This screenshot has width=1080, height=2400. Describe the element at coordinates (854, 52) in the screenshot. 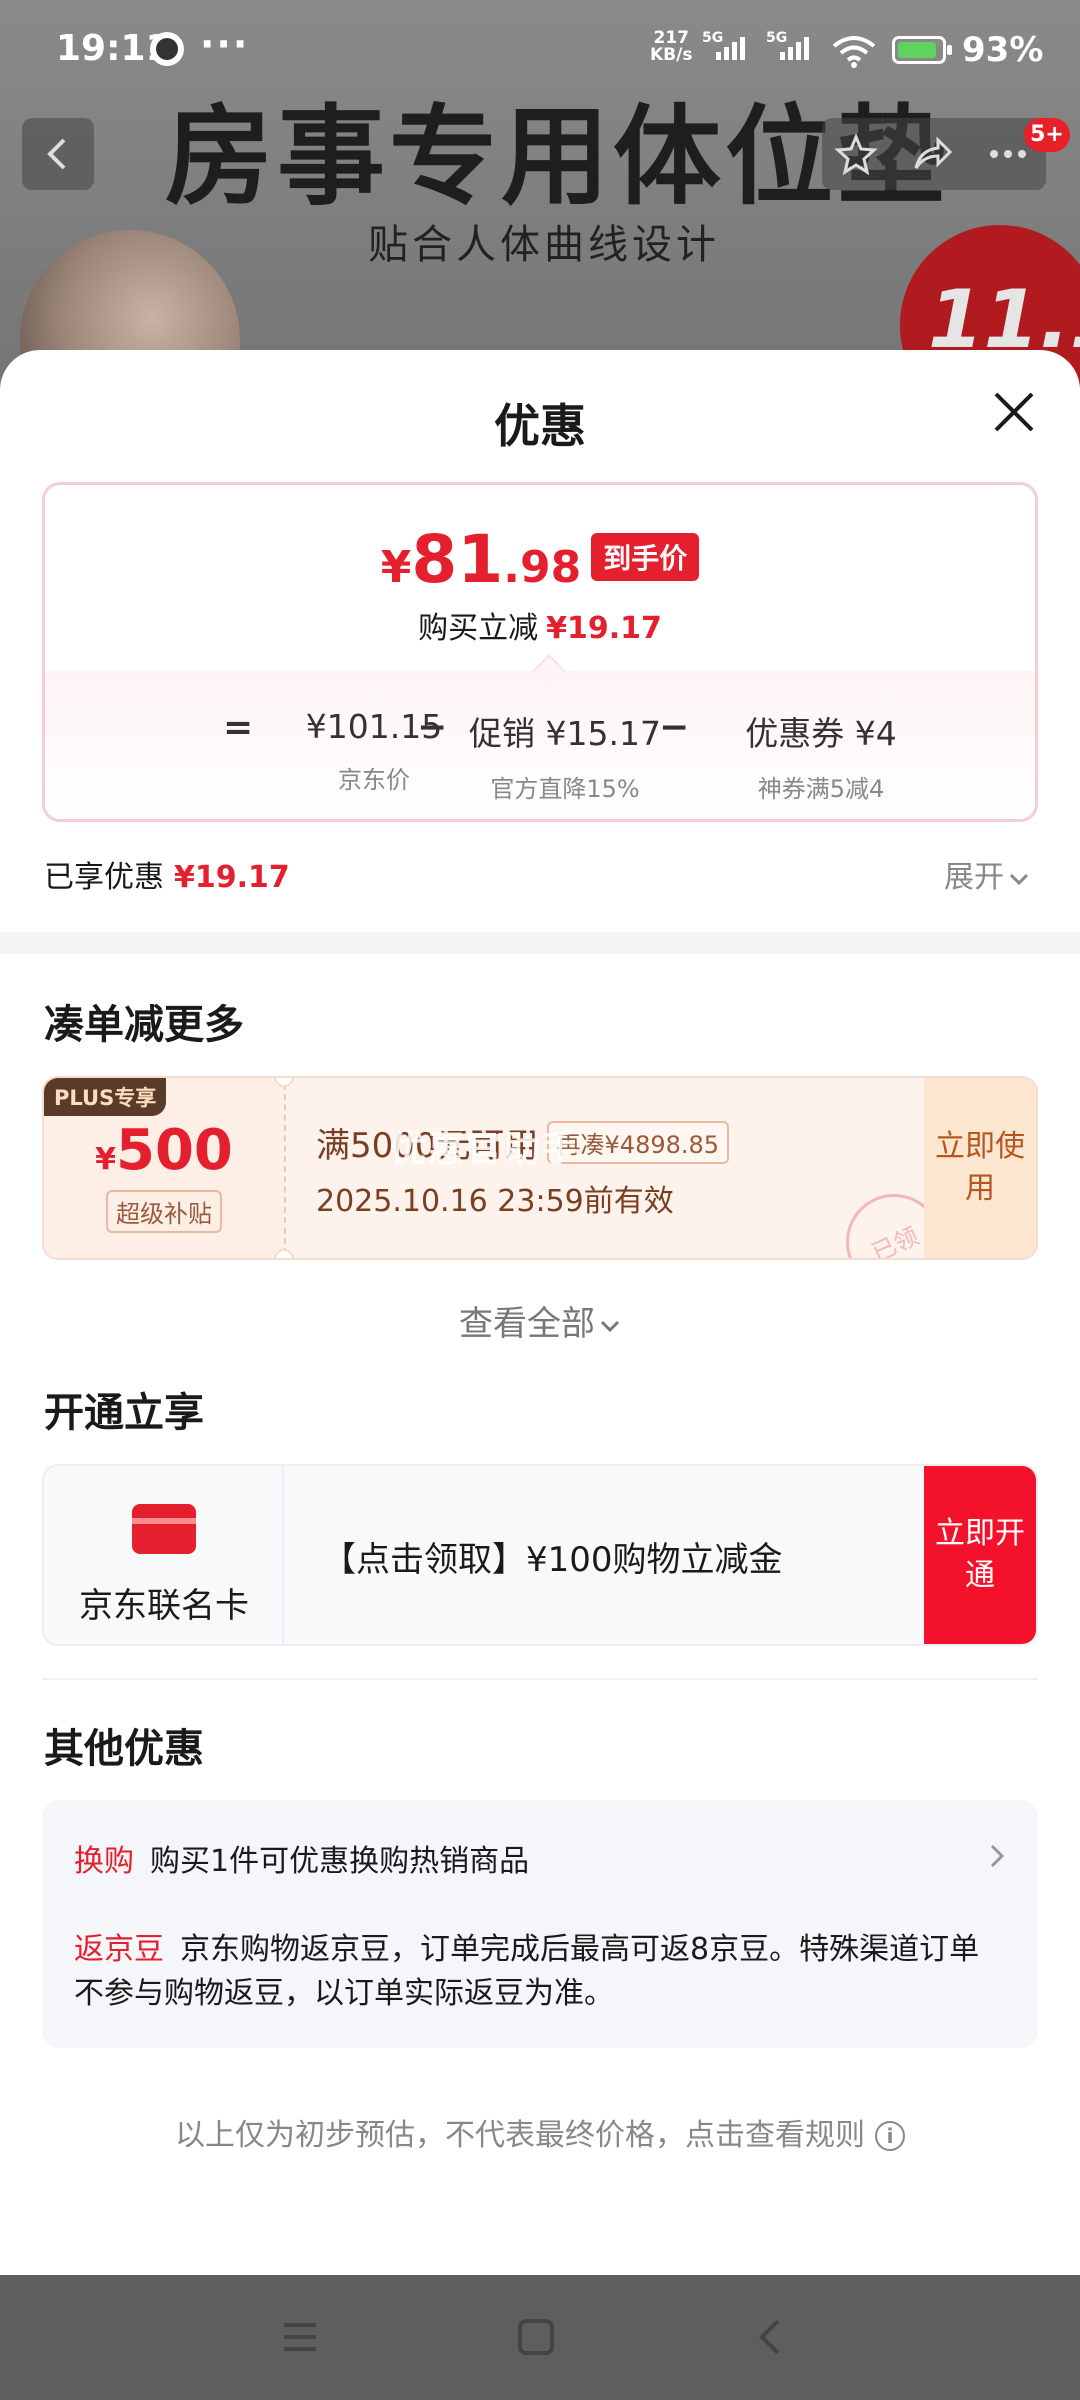

I see `wifi-icon` at that location.